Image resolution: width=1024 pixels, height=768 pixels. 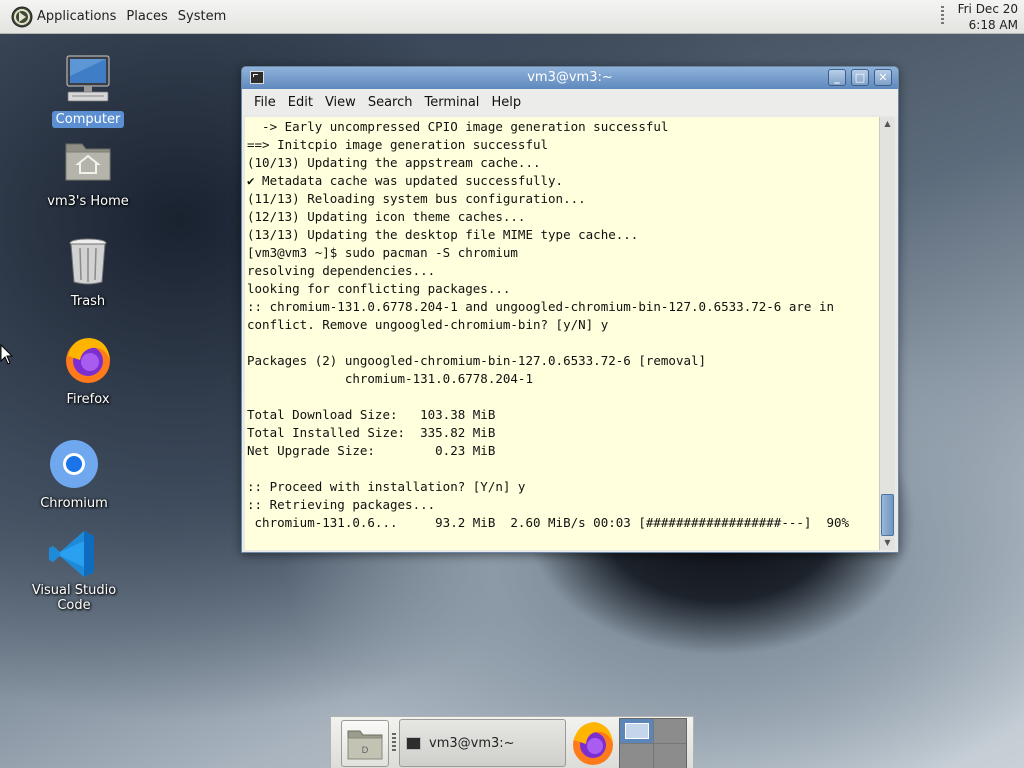 I want to click on system-logo-icon, so click(x=22, y=17).